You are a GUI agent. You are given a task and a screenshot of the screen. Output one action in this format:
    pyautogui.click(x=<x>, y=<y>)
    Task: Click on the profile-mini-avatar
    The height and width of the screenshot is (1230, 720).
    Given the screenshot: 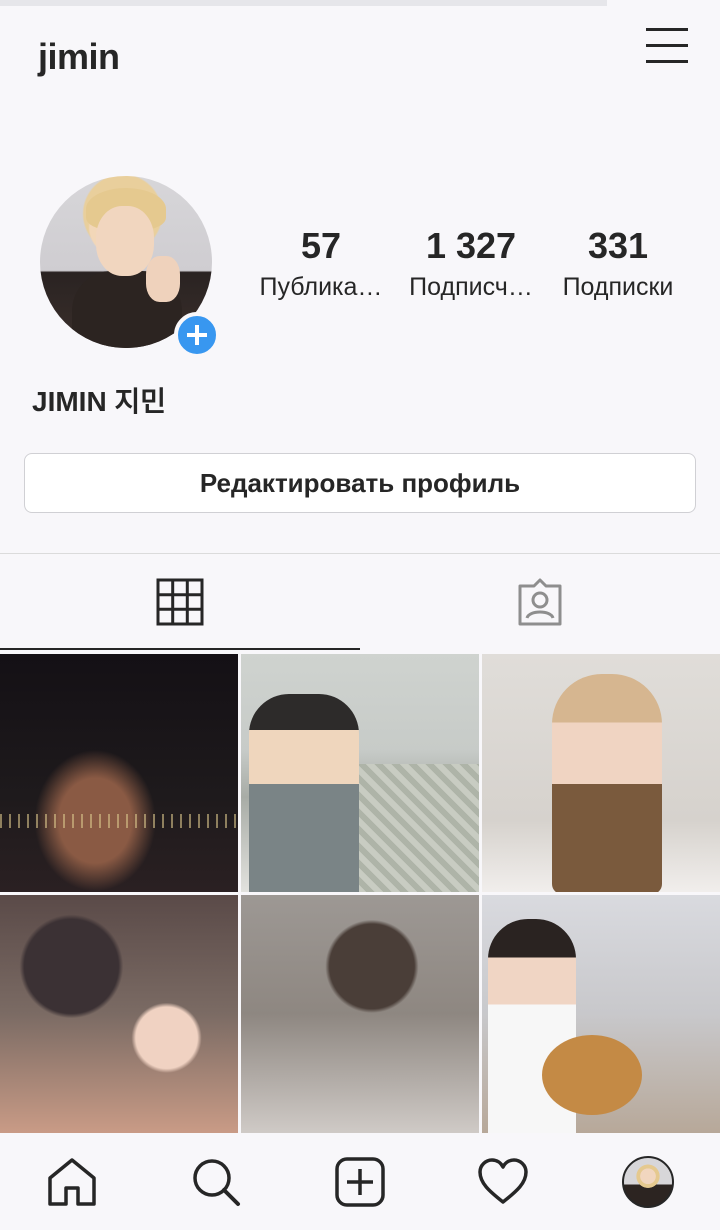 What is the action you would take?
    pyautogui.click(x=648, y=1182)
    